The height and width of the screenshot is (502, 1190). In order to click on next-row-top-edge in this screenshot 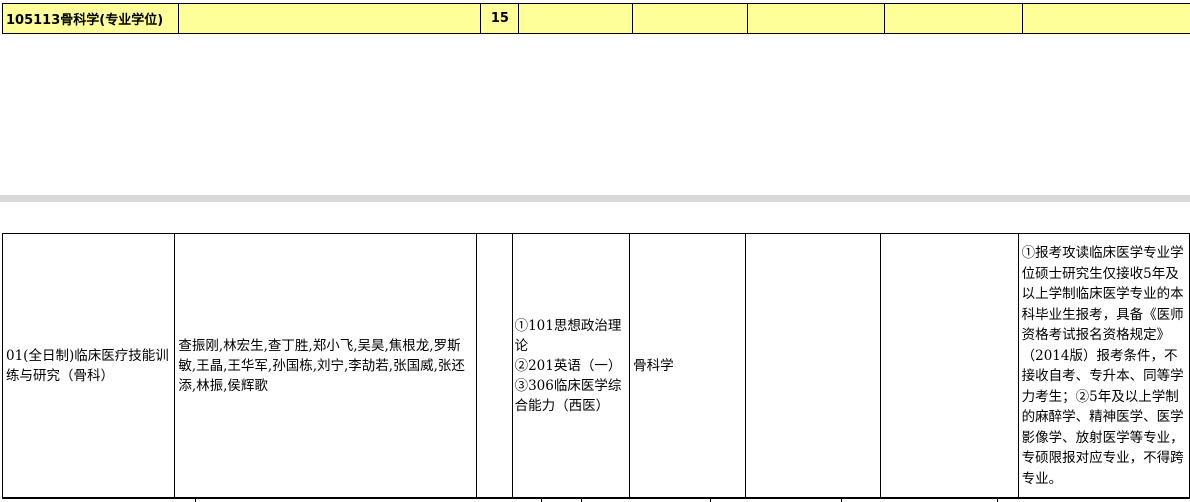, I will do `click(596, 499)`.